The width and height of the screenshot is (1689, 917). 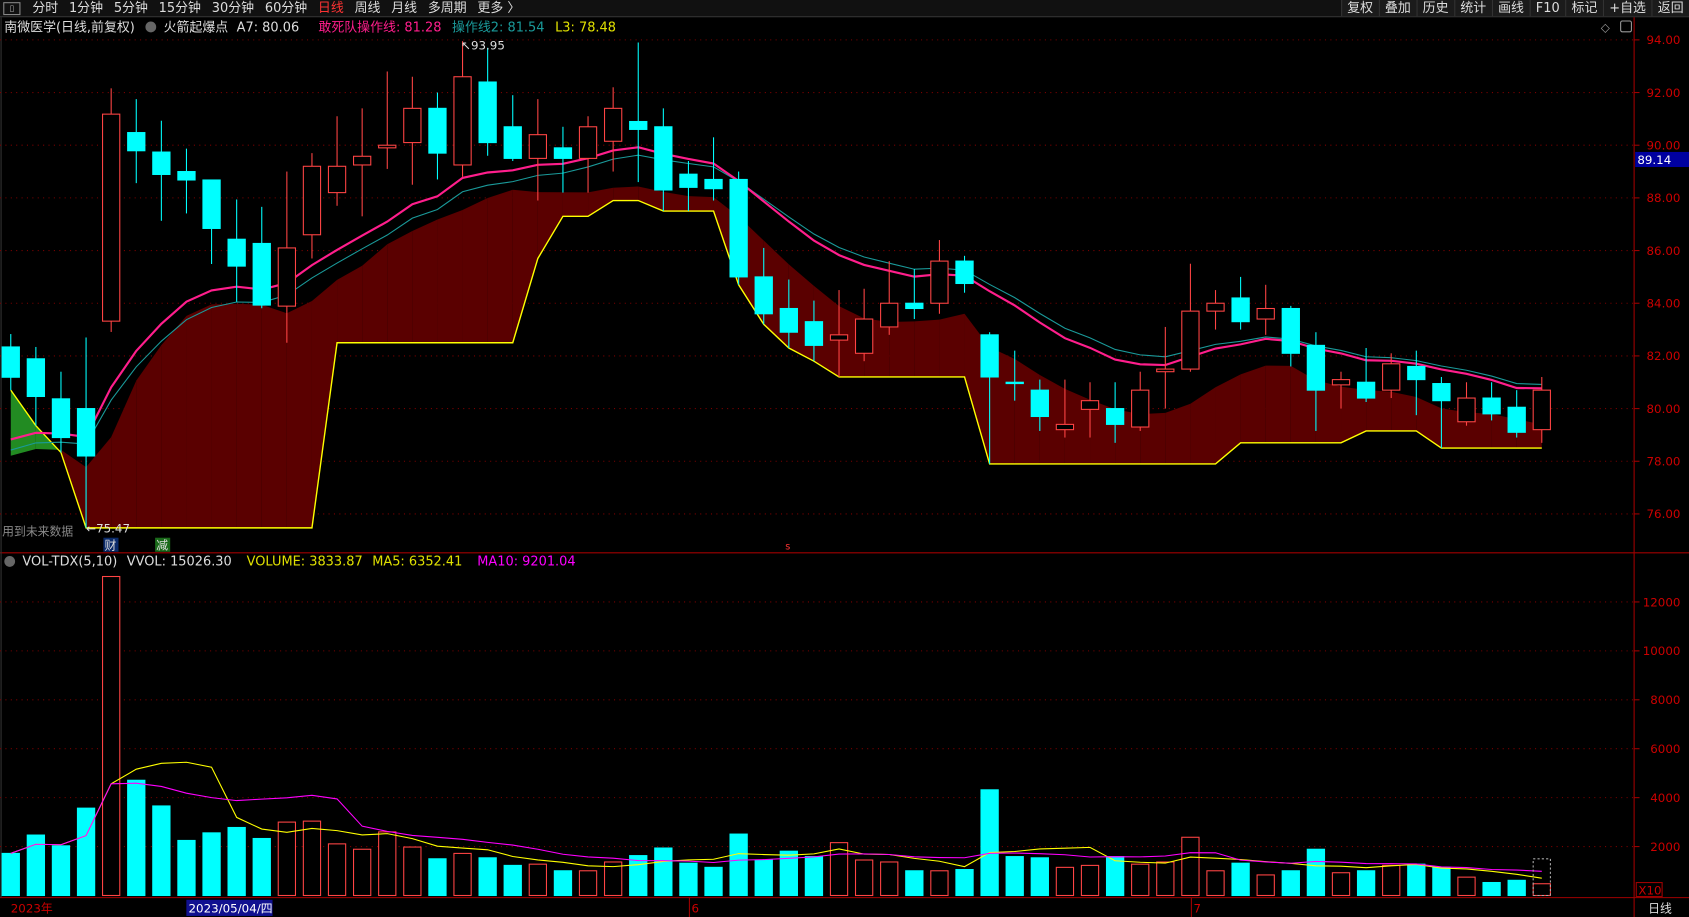 What do you see at coordinates (32, 909) in the screenshot?
I see `year-label: 2023年` at bounding box center [32, 909].